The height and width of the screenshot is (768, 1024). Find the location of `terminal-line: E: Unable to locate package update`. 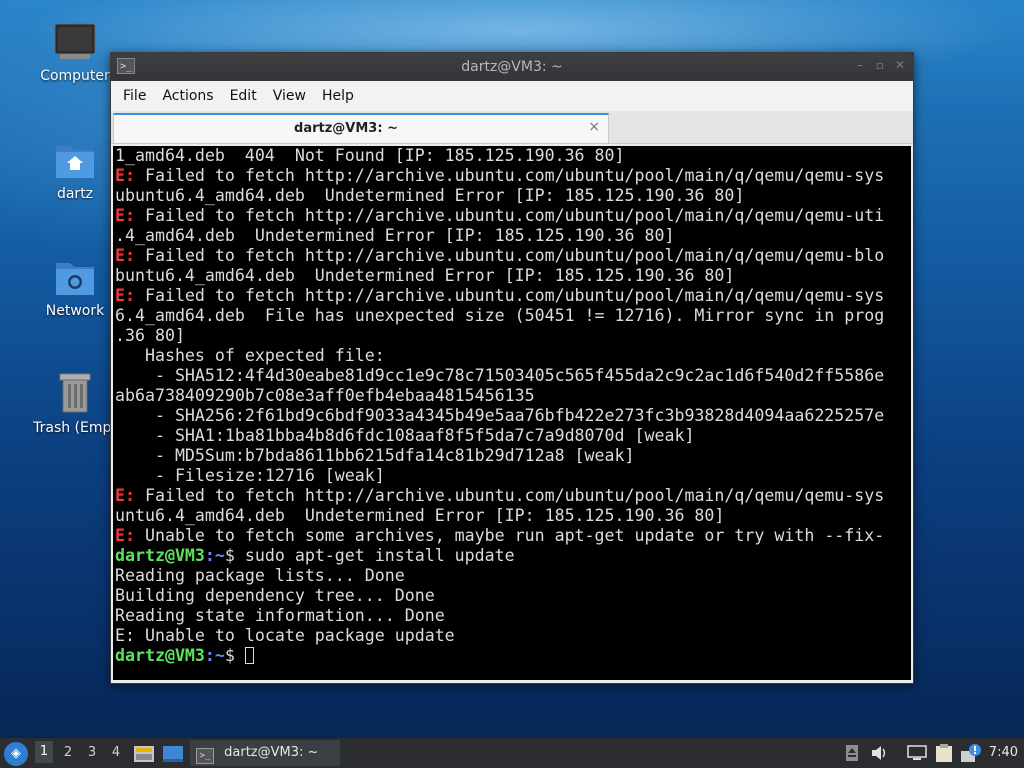

terminal-line: E: Unable to locate package update is located at coordinates (512, 636).